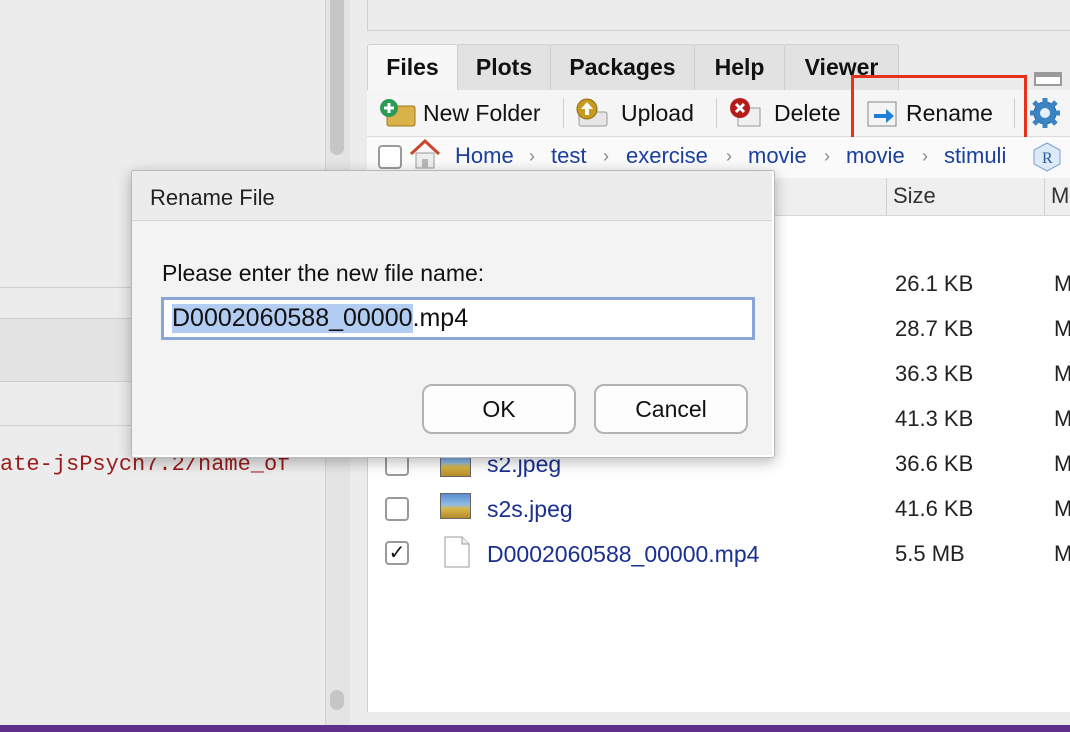 The image size is (1070, 732). I want to click on breadcrumb-test: test, so click(568, 156).